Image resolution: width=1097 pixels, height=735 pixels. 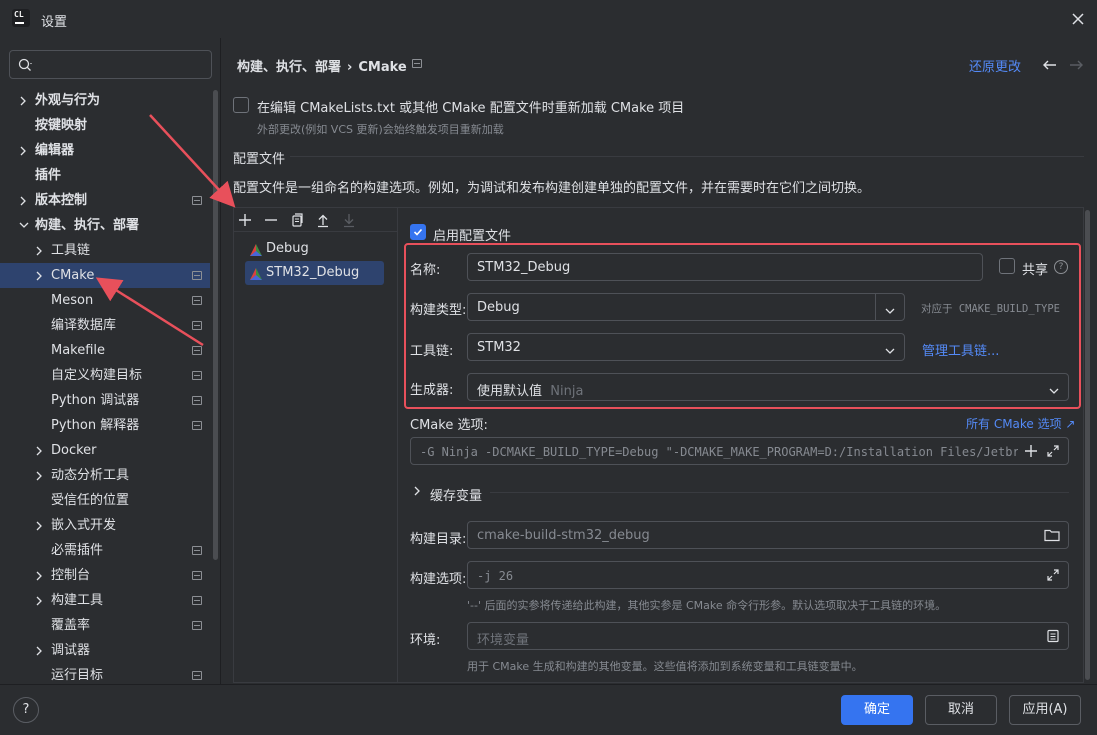 I want to click on settings-search-input, so click(x=110, y=64).